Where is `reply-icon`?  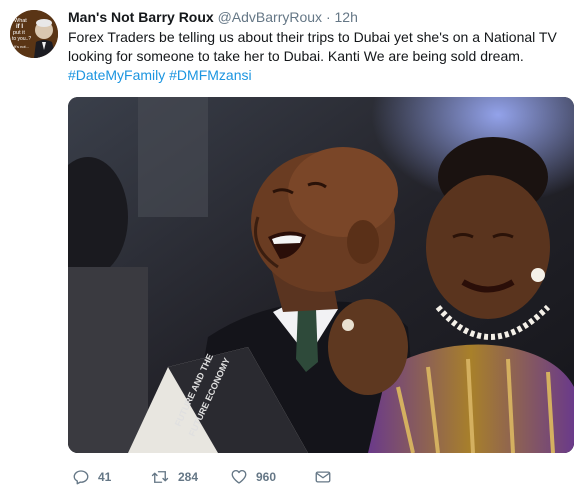
reply-icon is located at coordinates (81, 477).